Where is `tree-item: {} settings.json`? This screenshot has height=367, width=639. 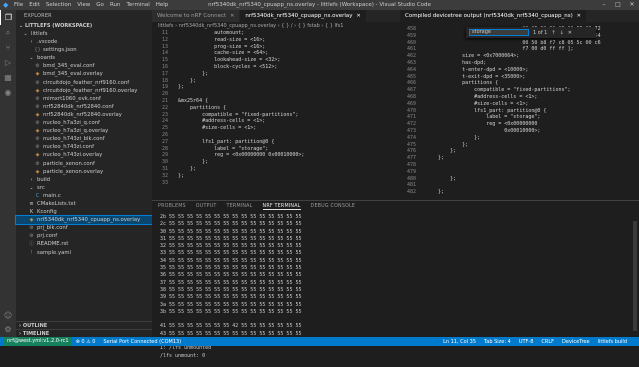
tree-item: {} settings.json is located at coordinates (84, 50).